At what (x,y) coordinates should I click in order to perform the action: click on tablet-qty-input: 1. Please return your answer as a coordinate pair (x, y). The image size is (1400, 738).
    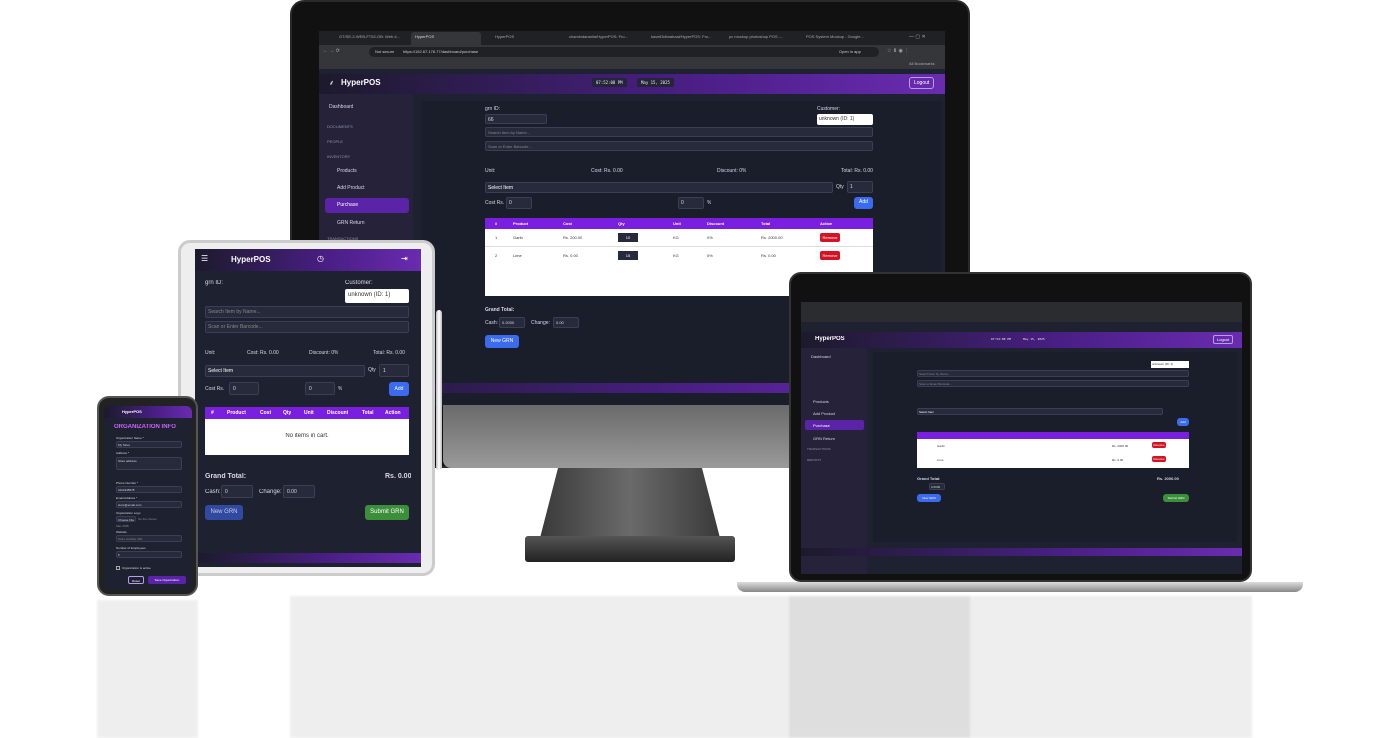
    Looking at the image, I should click on (394, 370).